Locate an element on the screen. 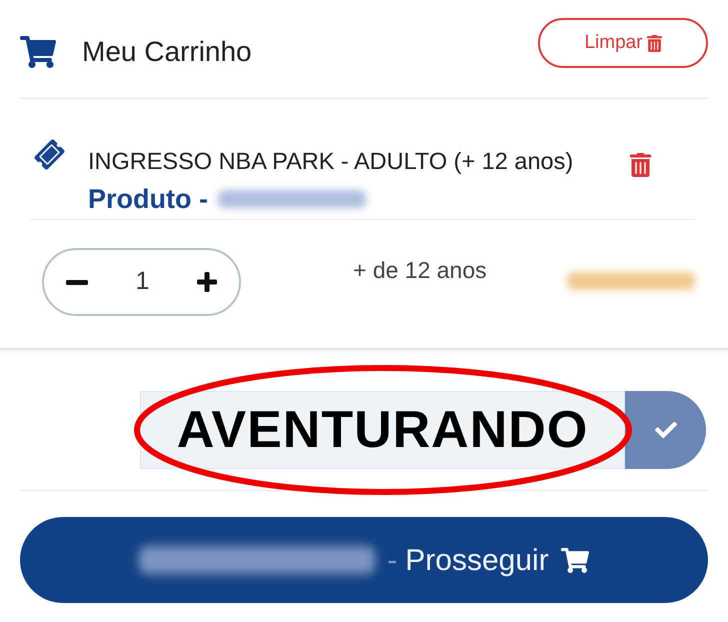  coupon-field: AVENTURANDO is located at coordinates (382, 430).